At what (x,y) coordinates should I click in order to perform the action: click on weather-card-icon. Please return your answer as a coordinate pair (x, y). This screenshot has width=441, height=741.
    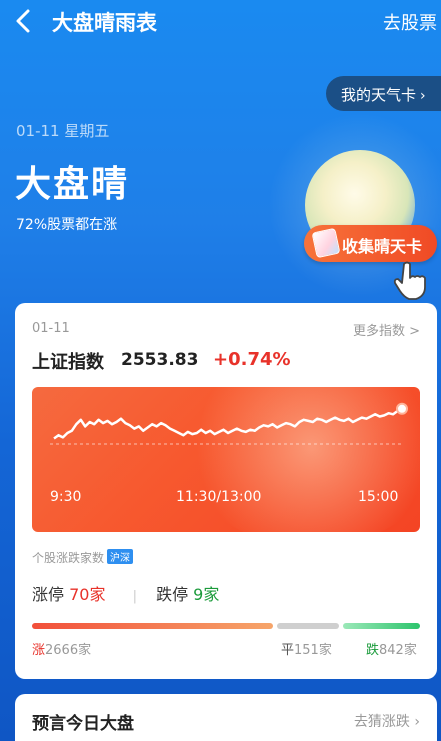
    Looking at the image, I should click on (326, 243).